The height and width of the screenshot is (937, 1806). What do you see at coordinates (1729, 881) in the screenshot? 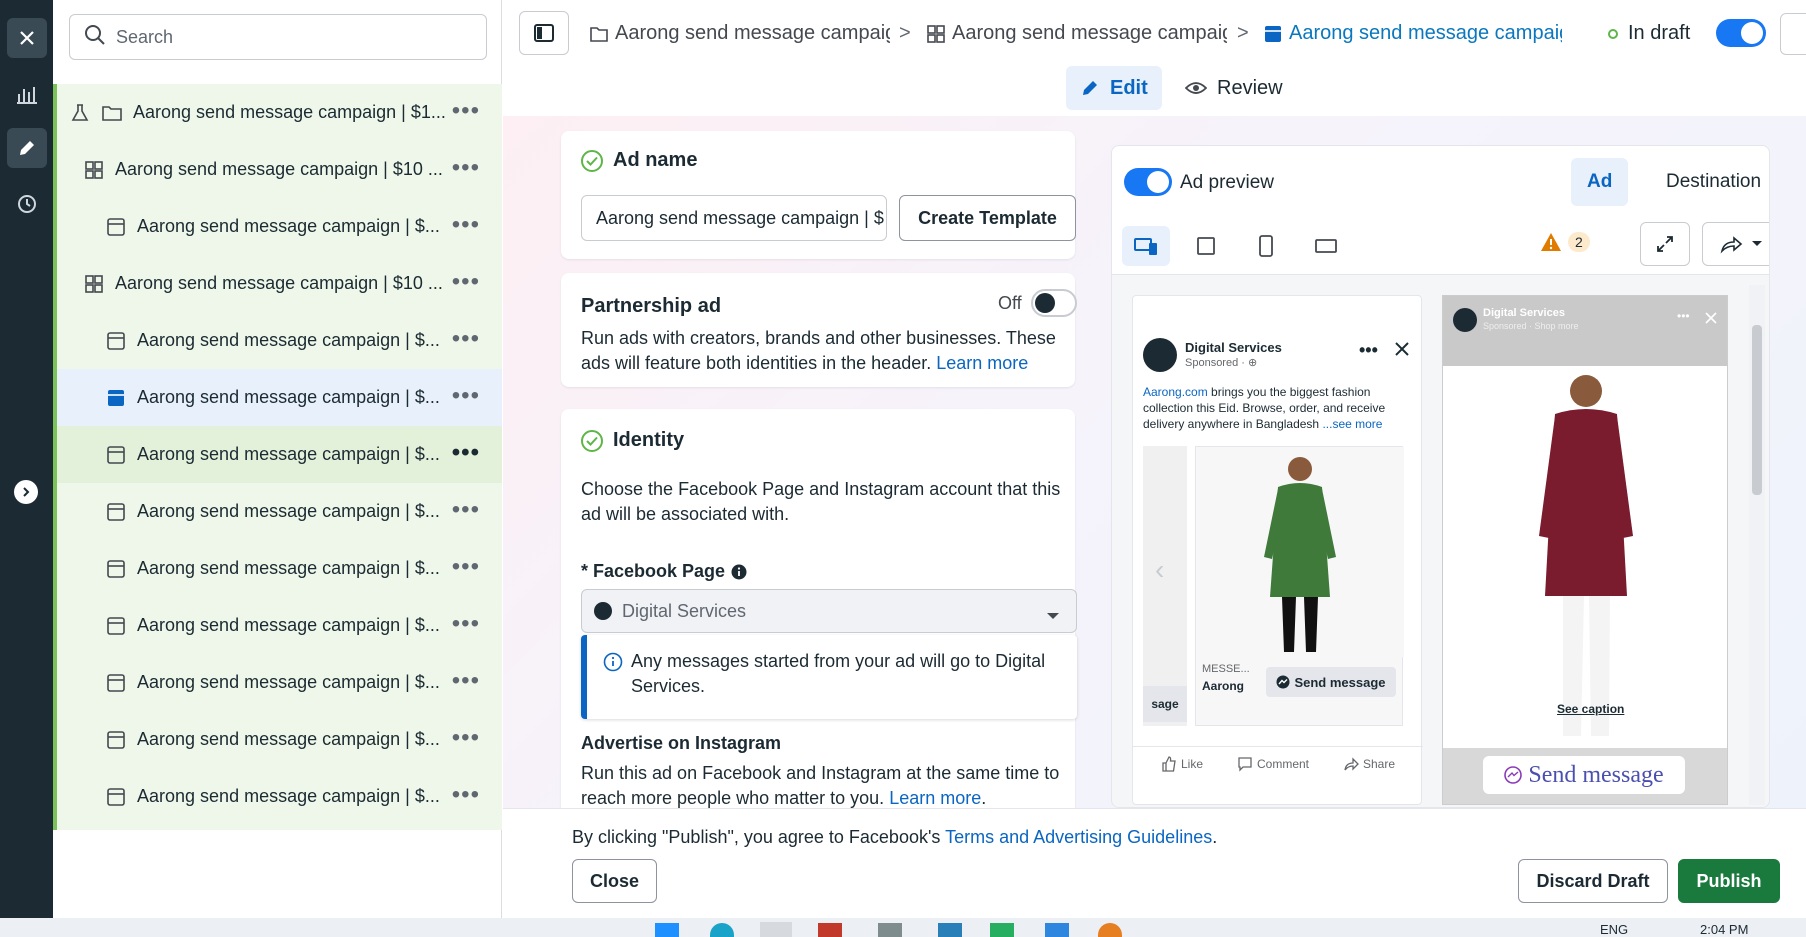
I see `publish-button: Publish` at bounding box center [1729, 881].